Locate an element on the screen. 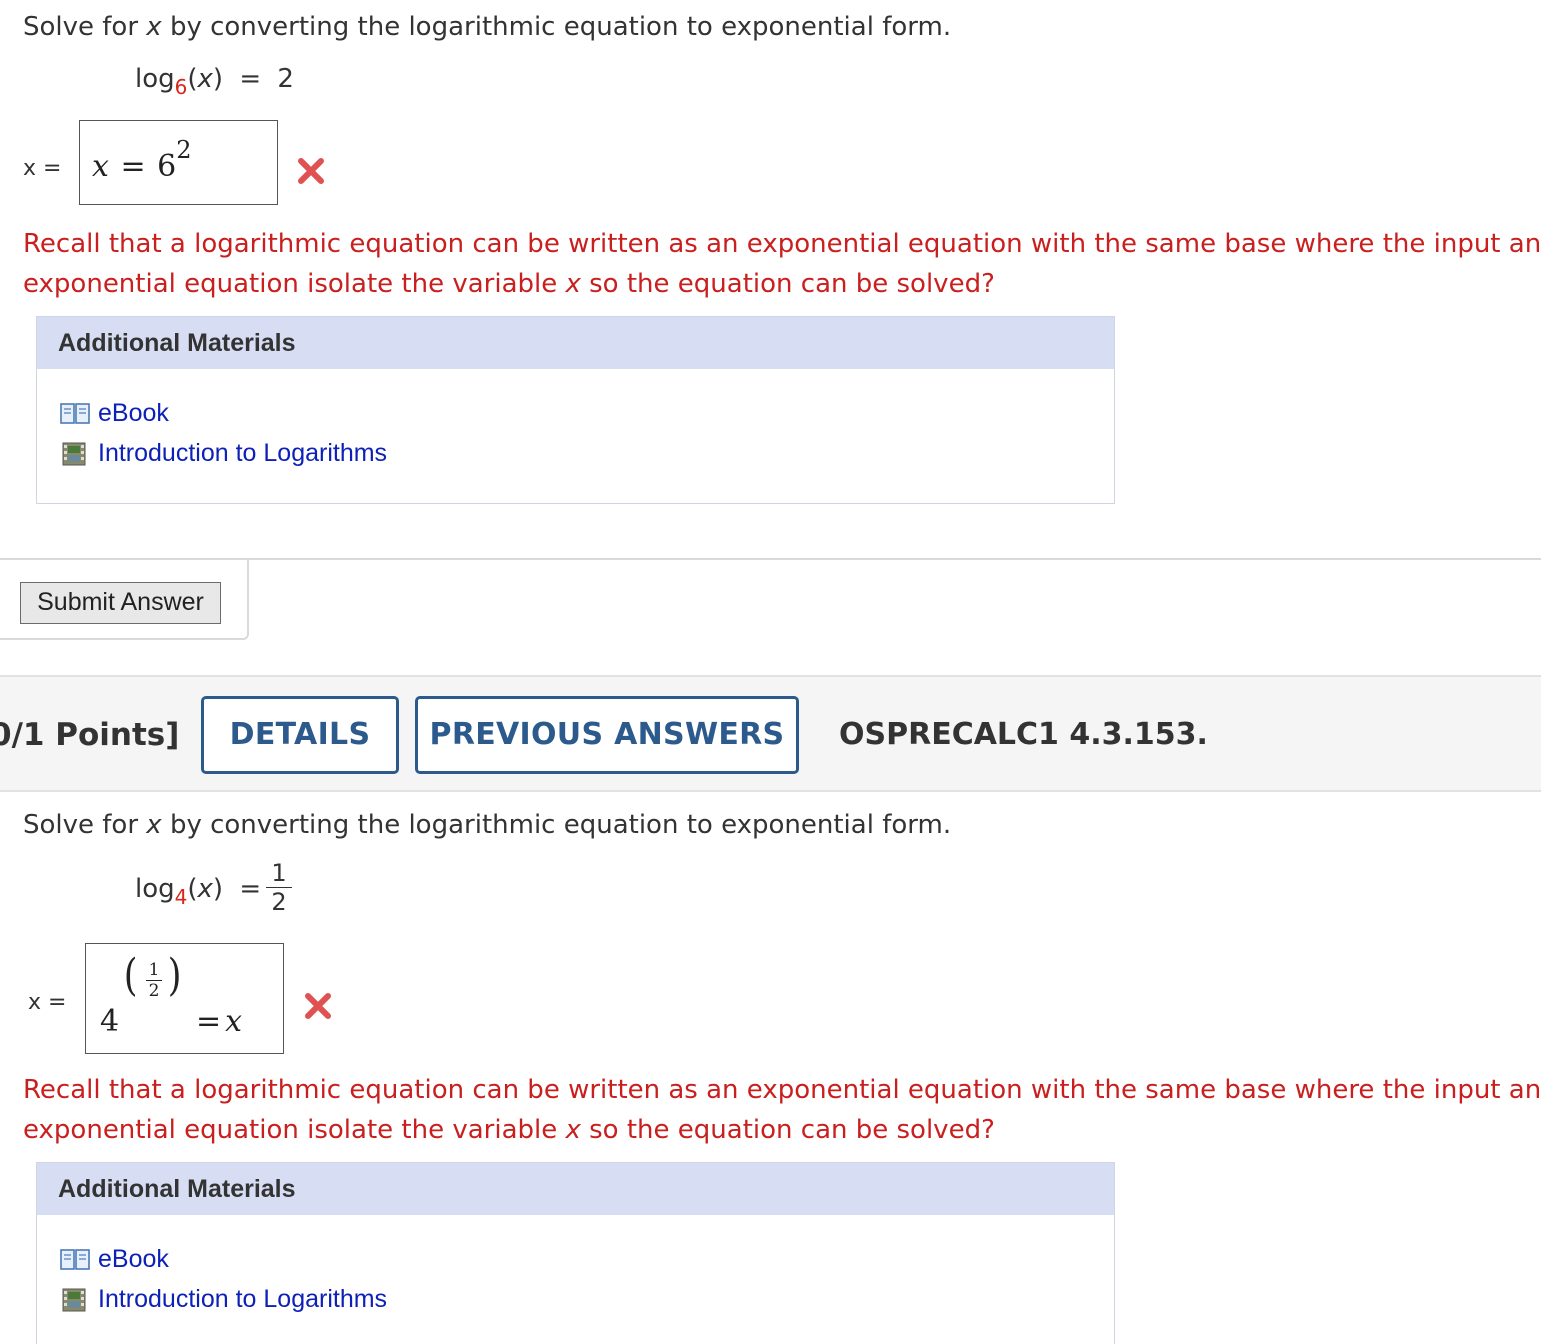 Image resolution: width=1541 pixels, height=1344 pixels. q2-answer-field: 4 ( 1 2 ) = x is located at coordinates (184, 998).